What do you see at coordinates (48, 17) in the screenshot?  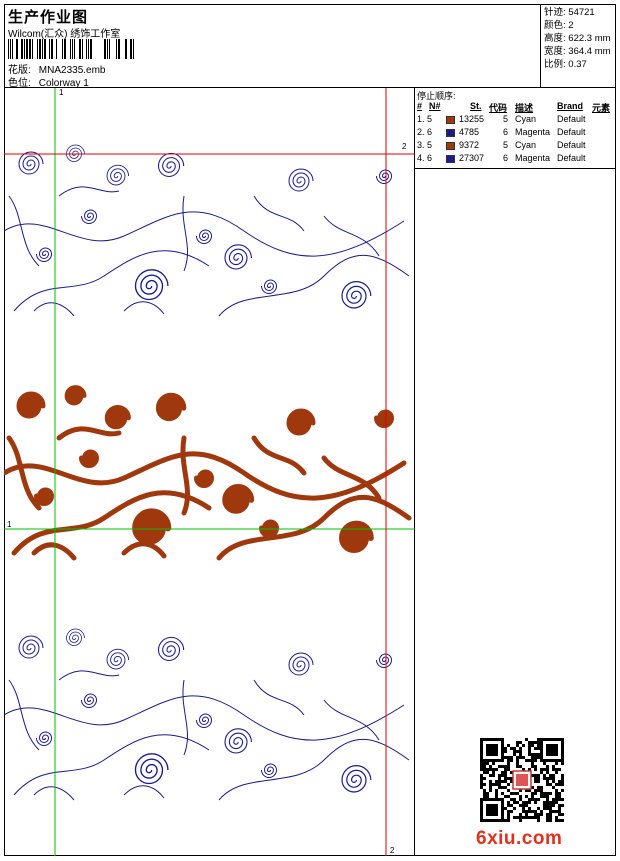 I see `page-title: 生产作业图` at bounding box center [48, 17].